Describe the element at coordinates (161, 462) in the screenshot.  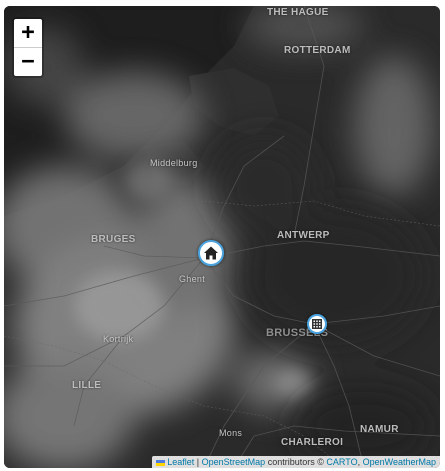
I see `ukraine-flag-icon` at that location.